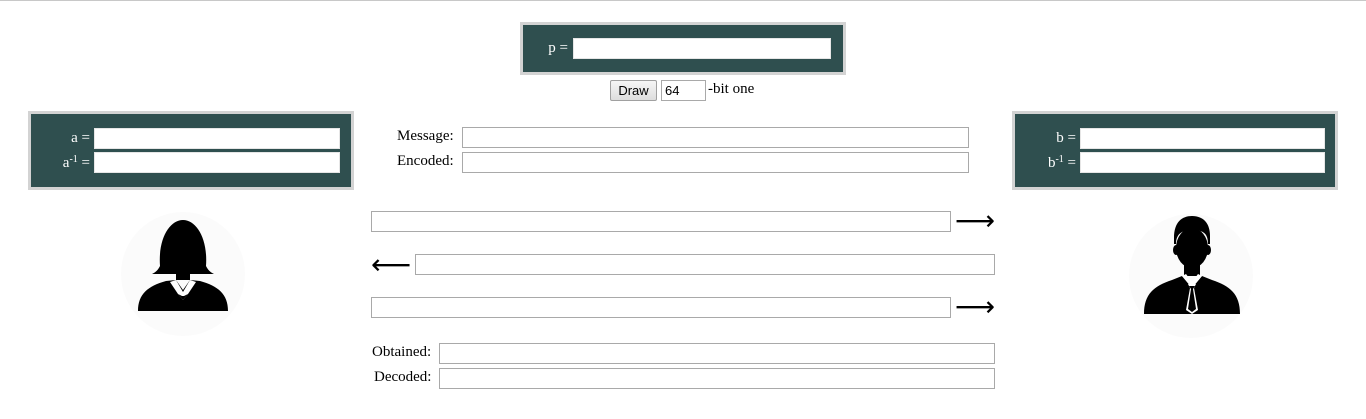  What do you see at coordinates (661, 221) in the screenshot?
I see `transfer-step1-input` at bounding box center [661, 221].